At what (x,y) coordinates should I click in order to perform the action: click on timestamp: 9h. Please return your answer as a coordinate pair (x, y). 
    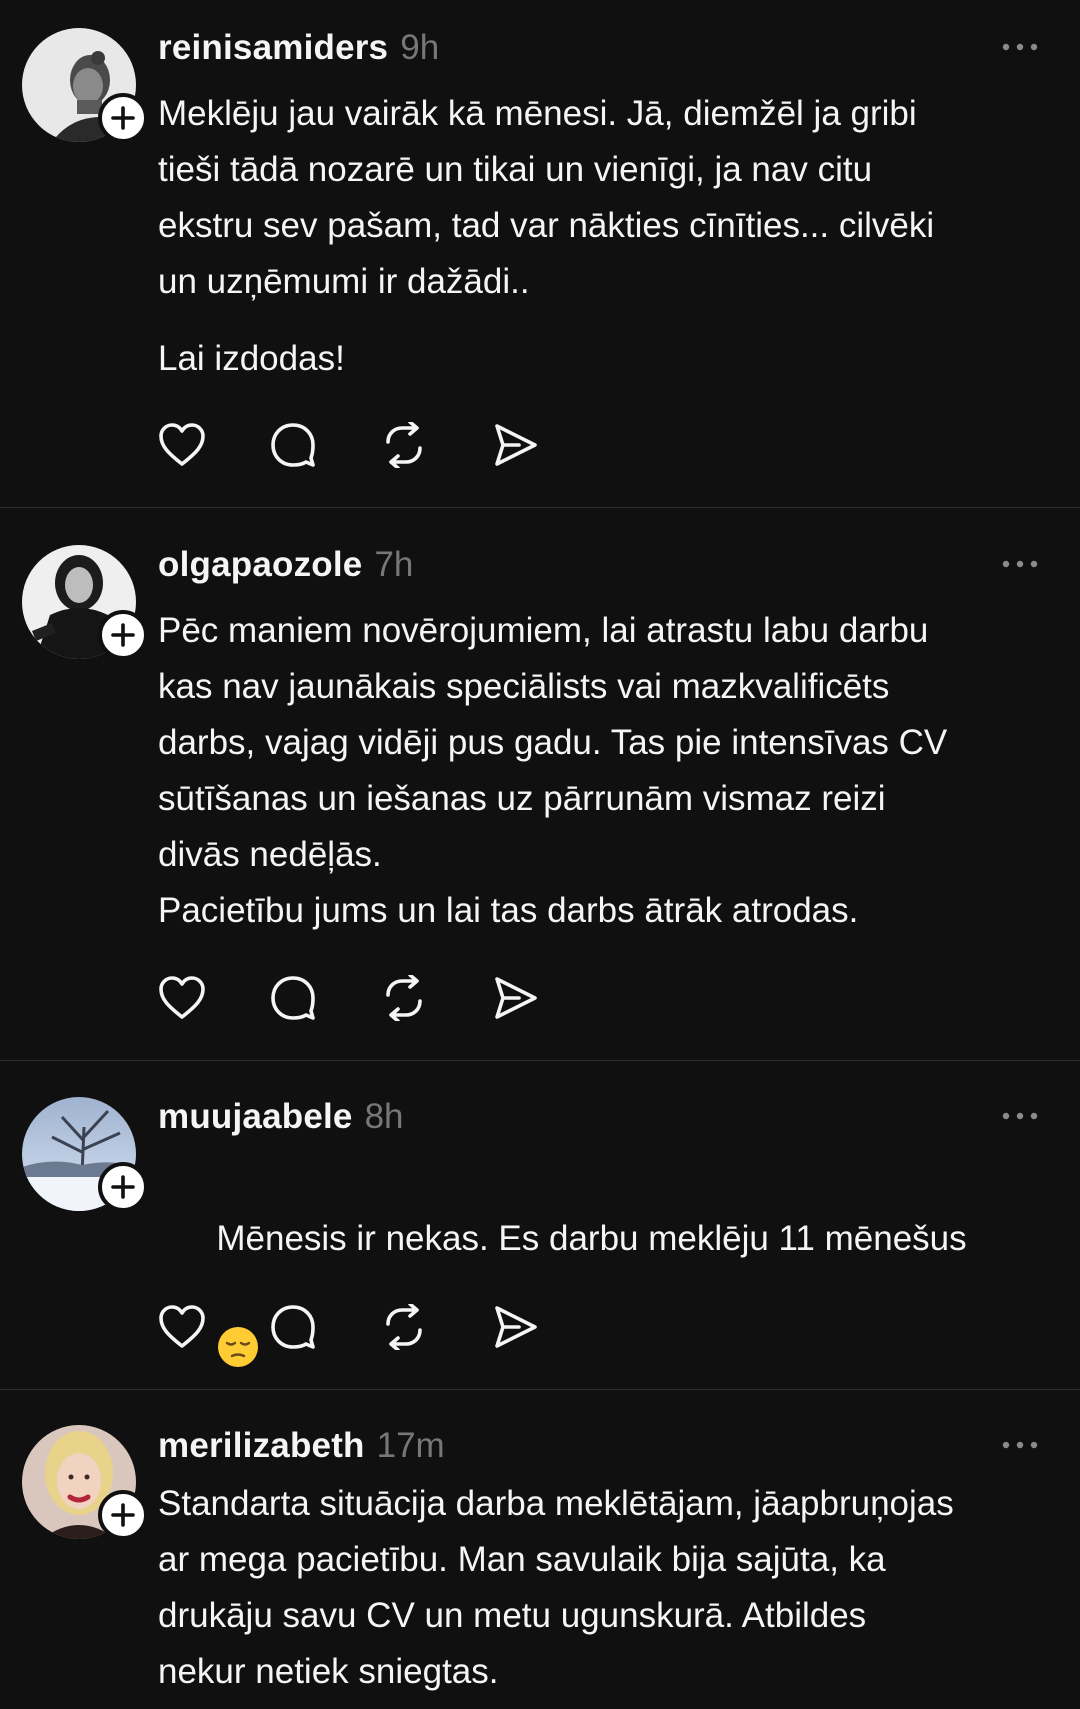
    Looking at the image, I should click on (420, 47).